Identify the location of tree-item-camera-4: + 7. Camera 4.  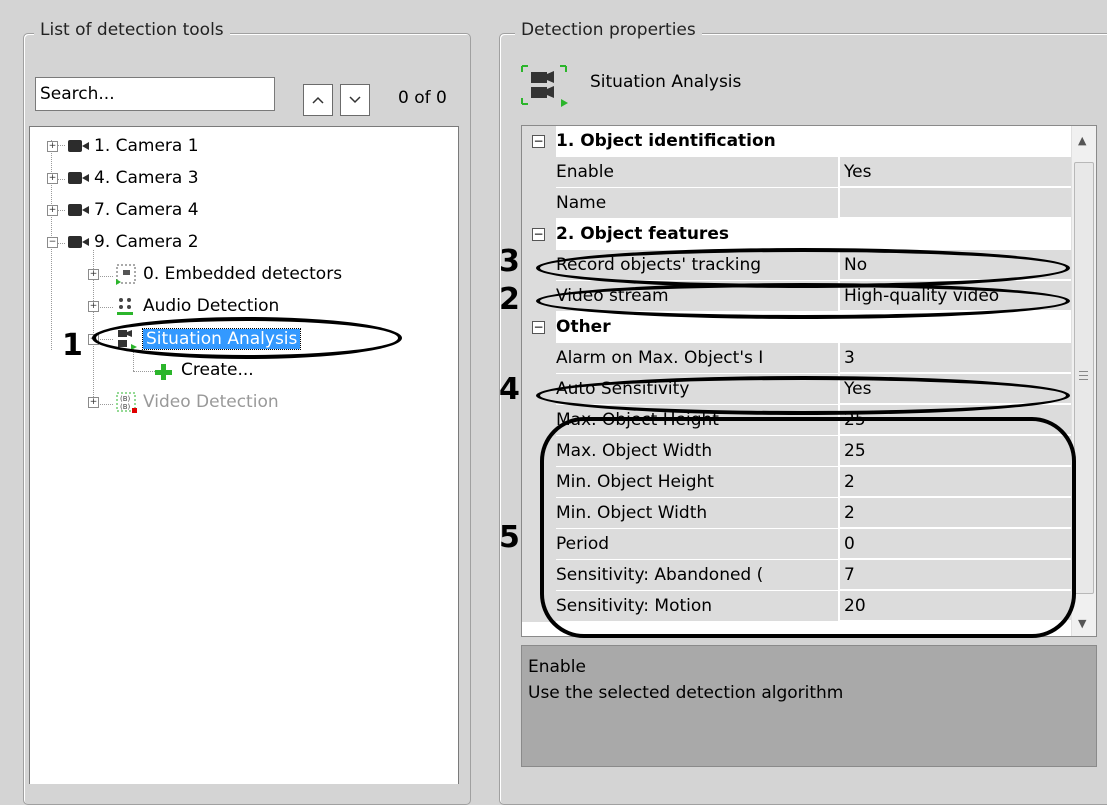
(121, 210).